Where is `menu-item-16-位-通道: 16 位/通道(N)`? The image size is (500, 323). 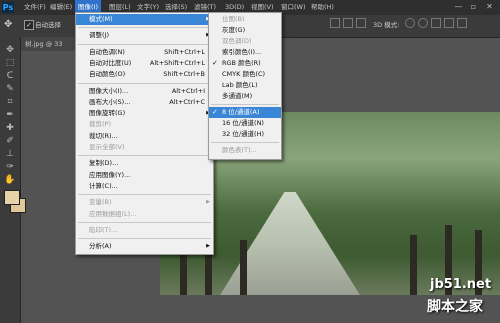
menu-item-16-位-通道: 16 位/通道(N) is located at coordinates (245, 123).